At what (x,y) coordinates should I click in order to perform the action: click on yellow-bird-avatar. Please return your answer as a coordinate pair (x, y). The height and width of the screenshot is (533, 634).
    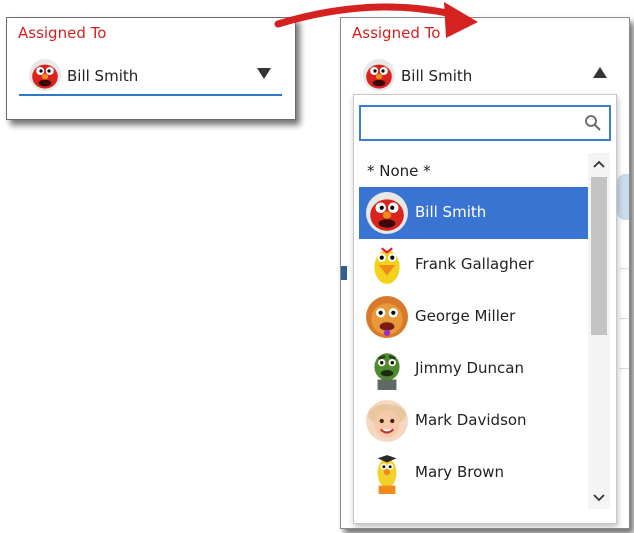
    Looking at the image, I should click on (387, 265).